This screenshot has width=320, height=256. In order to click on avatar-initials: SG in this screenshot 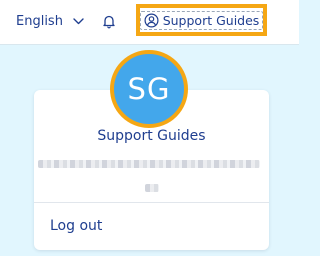, I will do `click(149, 89)`.